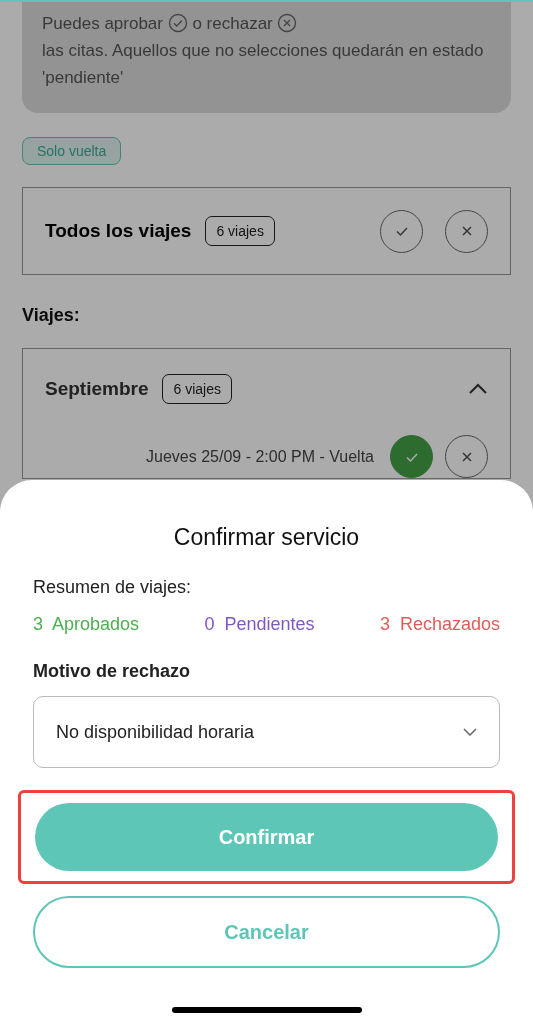 Image resolution: width=533 pixels, height=1024 pixels. I want to click on close-circle-icon, so click(287, 23).